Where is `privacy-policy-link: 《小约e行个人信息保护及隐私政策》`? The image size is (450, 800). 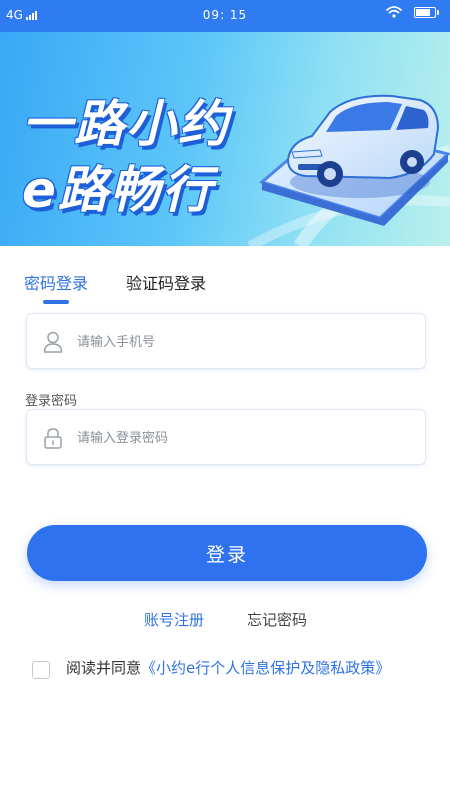
privacy-policy-link: 《小约e行个人信息保护及隐私政策》 is located at coordinates (265, 668).